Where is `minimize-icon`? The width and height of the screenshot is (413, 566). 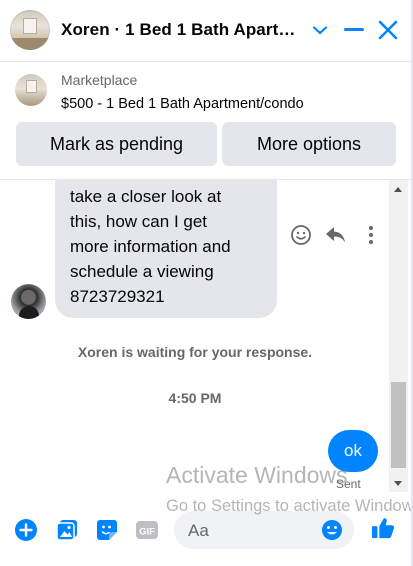 minimize-icon is located at coordinates (354, 30).